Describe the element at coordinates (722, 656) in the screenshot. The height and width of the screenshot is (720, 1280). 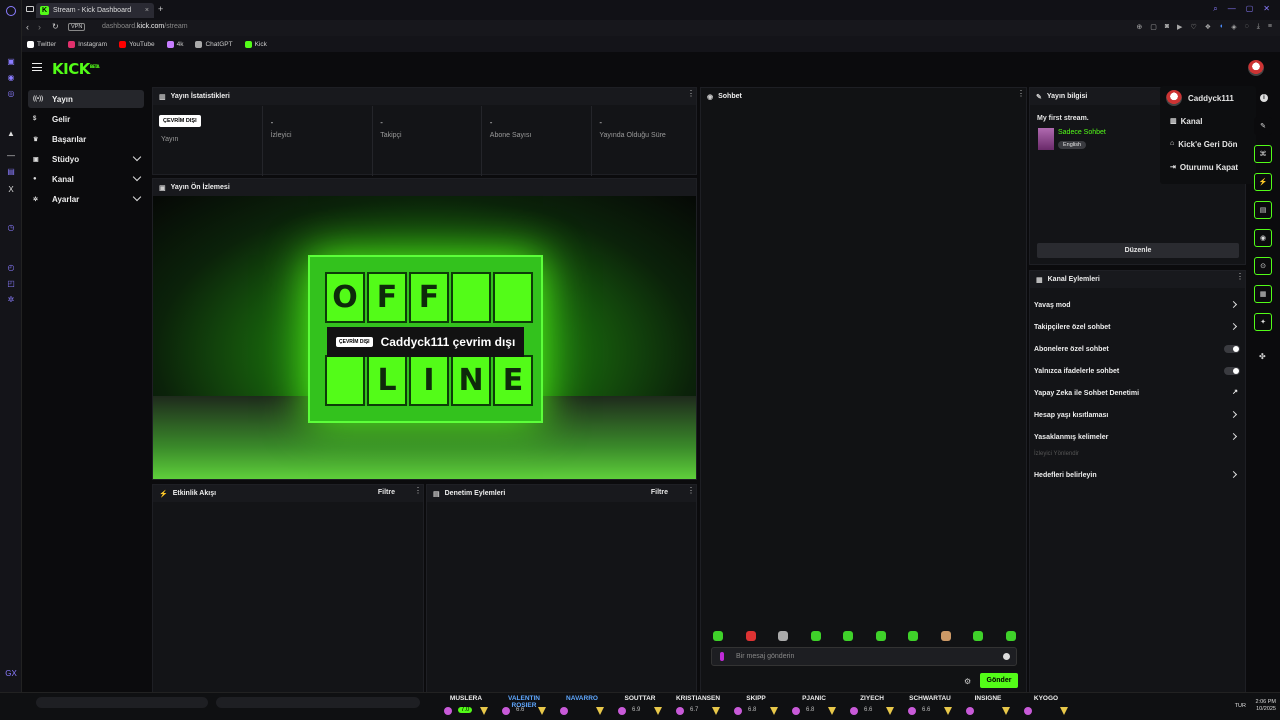
I see `mic-icon` at that location.